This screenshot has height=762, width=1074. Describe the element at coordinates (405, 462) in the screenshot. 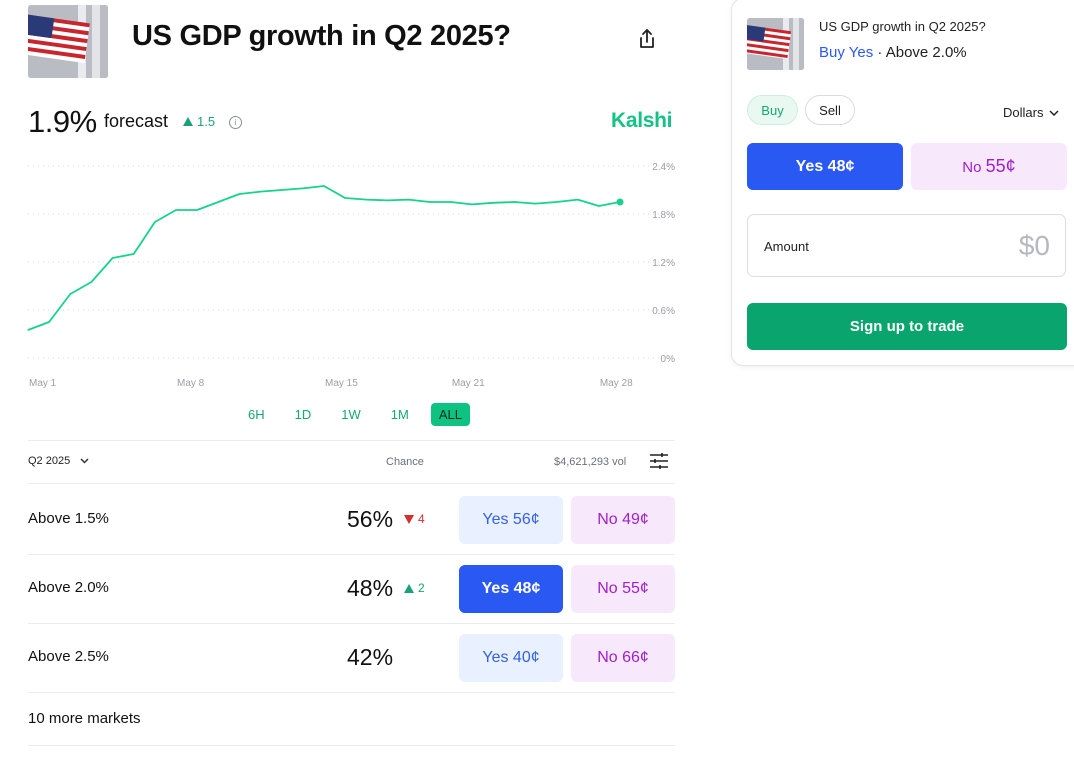

I see `chance-header: Chance` at that location.